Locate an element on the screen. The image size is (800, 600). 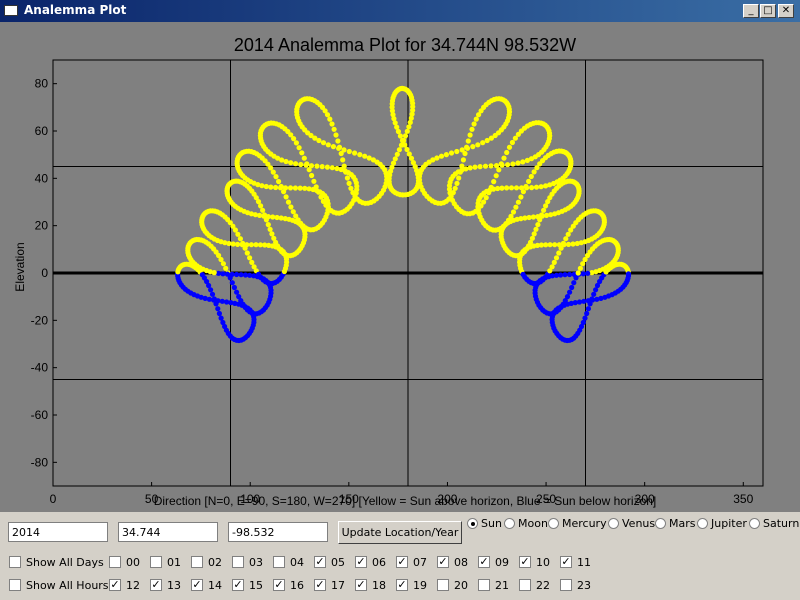
hour-checkbox-14: ✓ 14 is located at coordinates (206, 585).